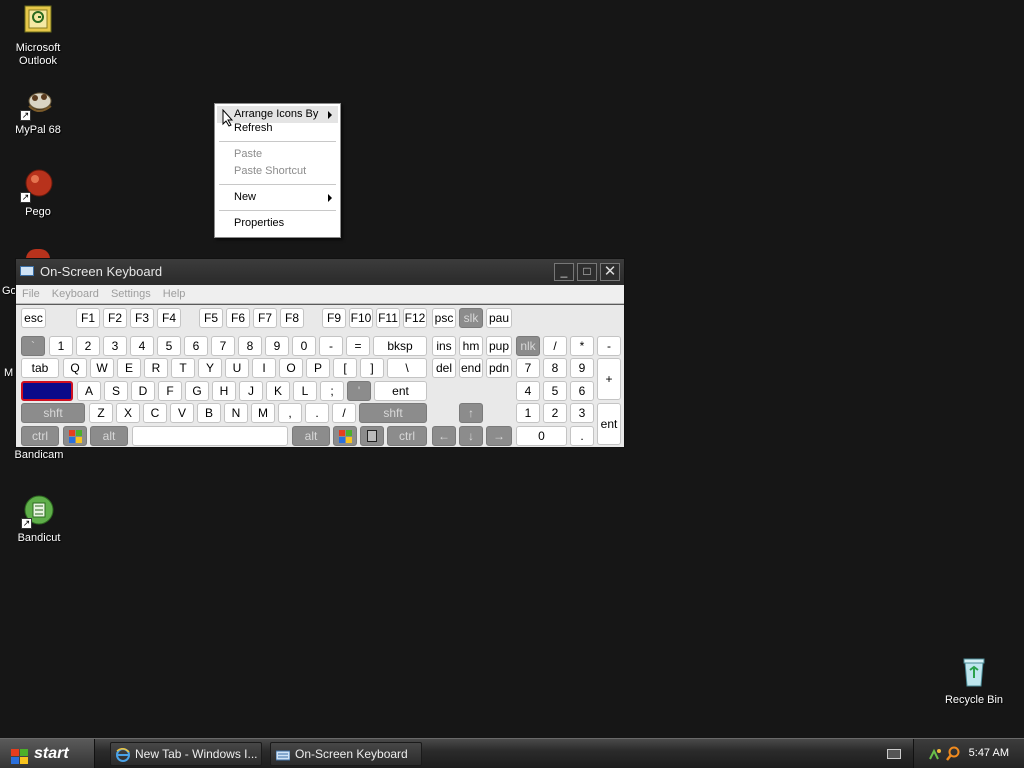 The image size is (1024, 768). Describe the element at coordinates (33, 346) in the screenshot. I see `key-grave: `` at that location.